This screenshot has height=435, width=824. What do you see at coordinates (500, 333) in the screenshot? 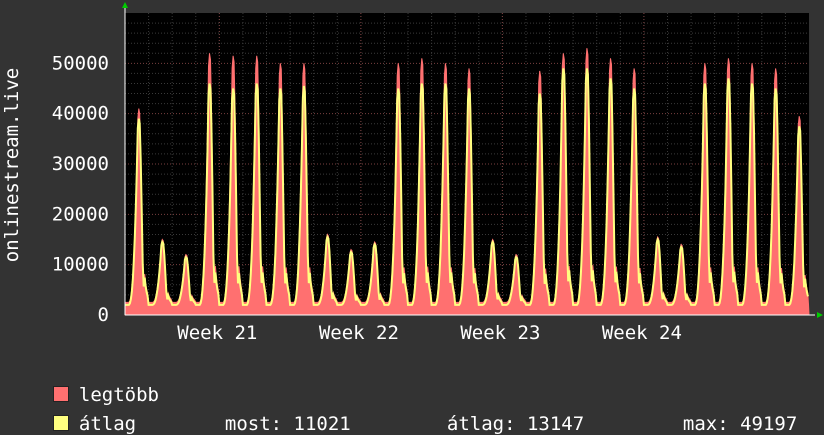
I see `x-tick-label: Week 23` at bounding box center [500, 333].